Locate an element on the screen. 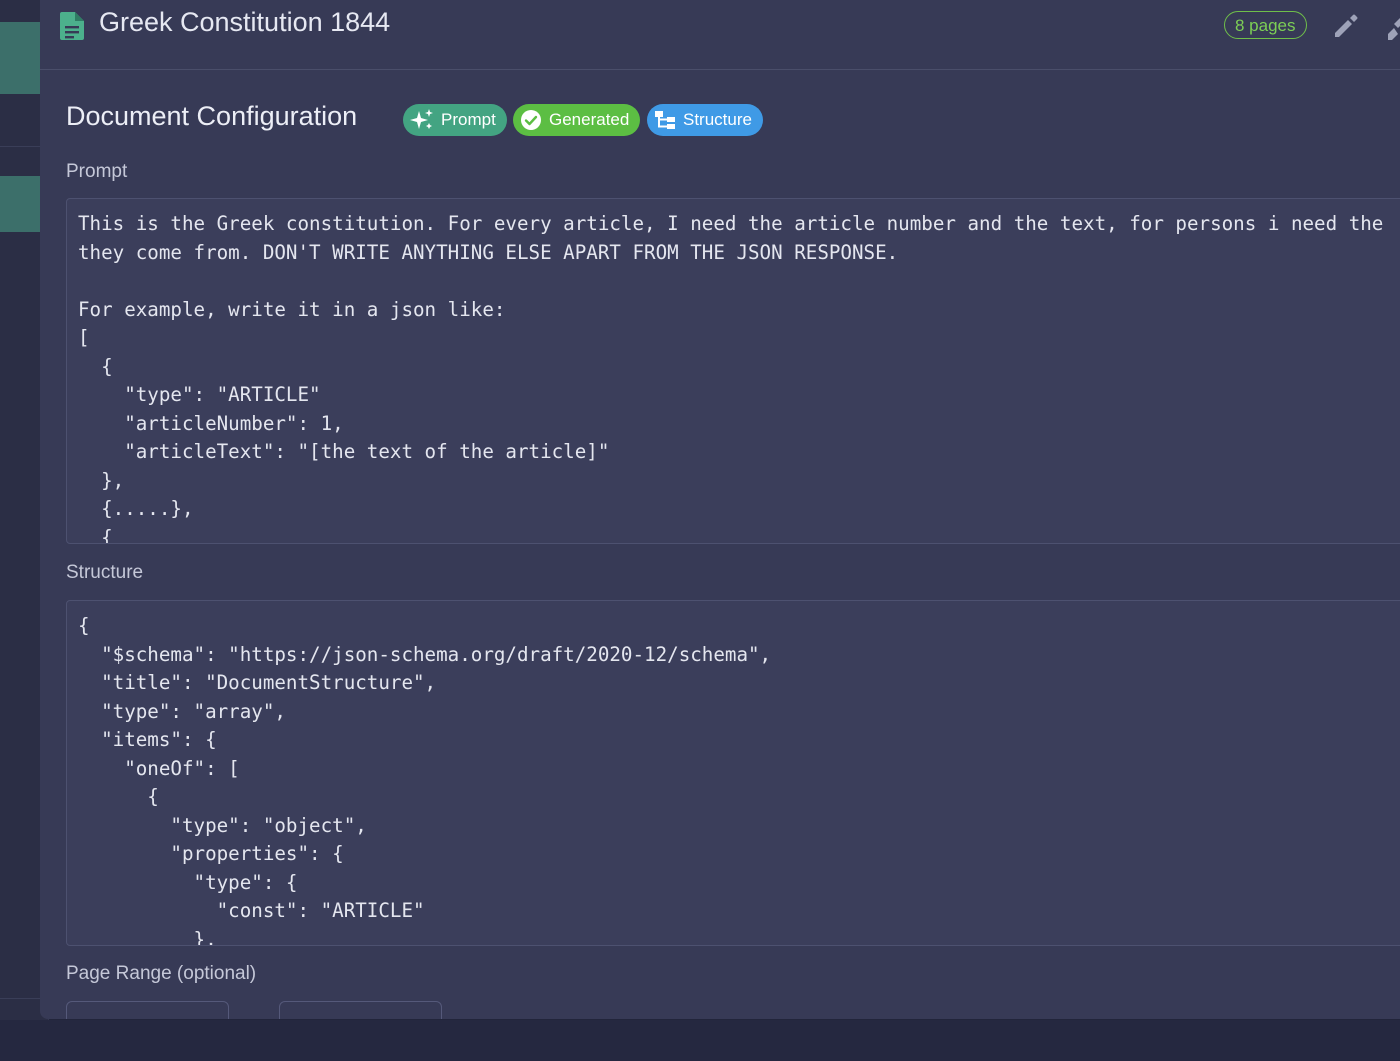 The image size is (1400, 1061). page-range-end-input is located at coordinates (360, 1010).